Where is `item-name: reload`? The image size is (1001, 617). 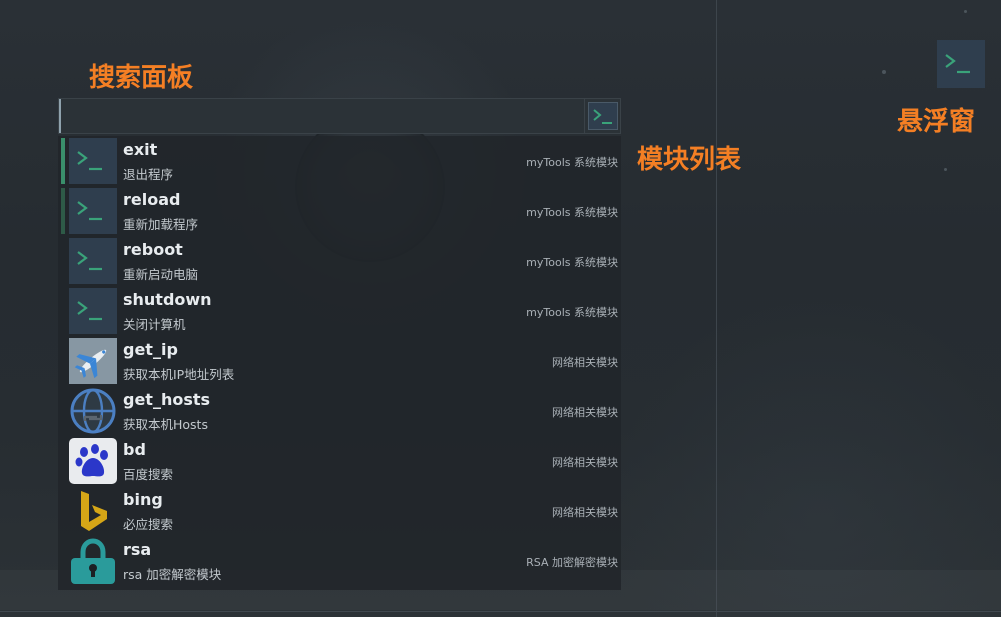 item-name: reload is located at coordinates (152, 199).